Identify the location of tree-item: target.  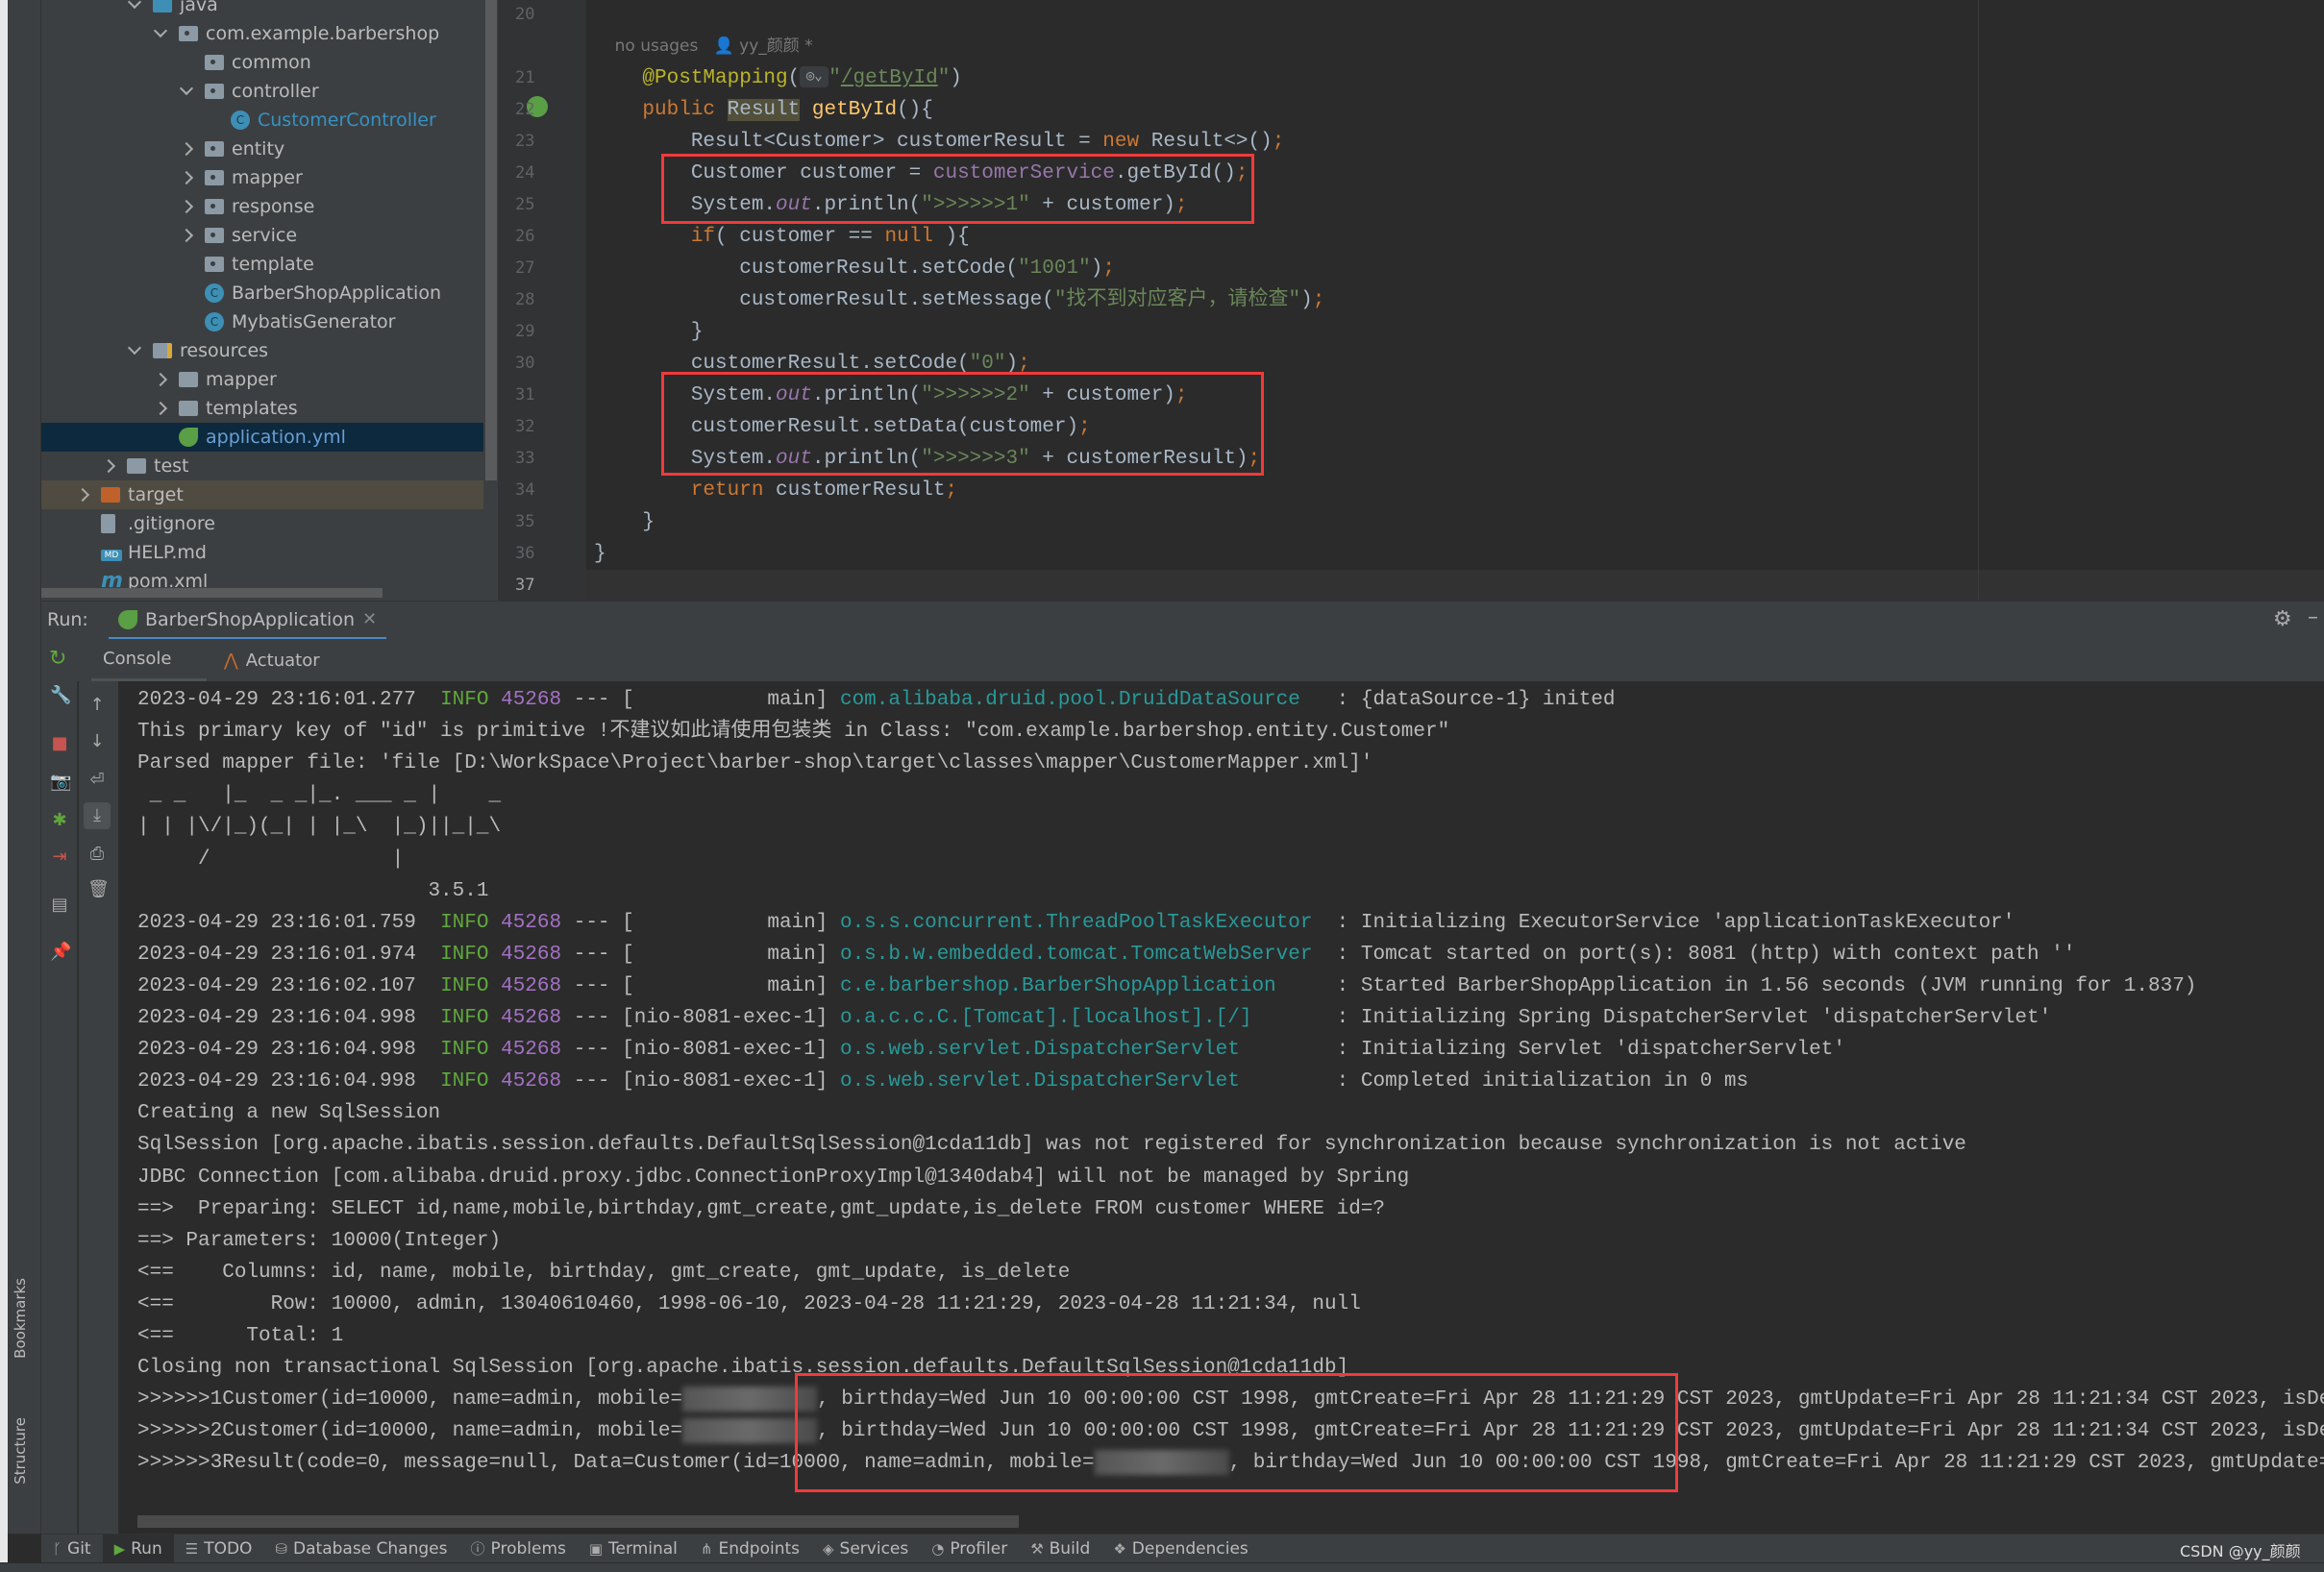
(262, 494).